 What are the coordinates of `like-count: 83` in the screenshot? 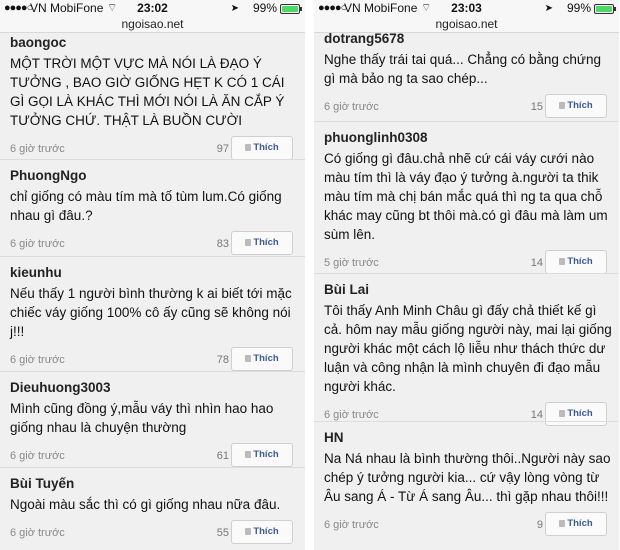 It's located at (222, 244).